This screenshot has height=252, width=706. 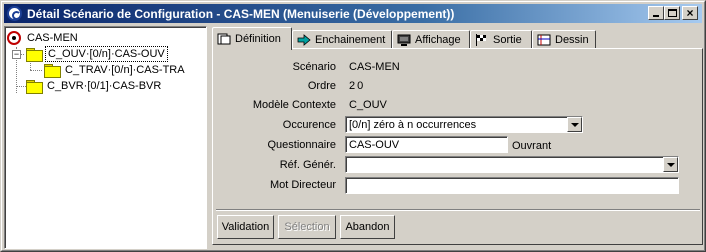 What do you see at coordinates (302, 145) in the screenshot?
I see `questionnaire-label: Questionnaire` at bounding box center [302, 145].